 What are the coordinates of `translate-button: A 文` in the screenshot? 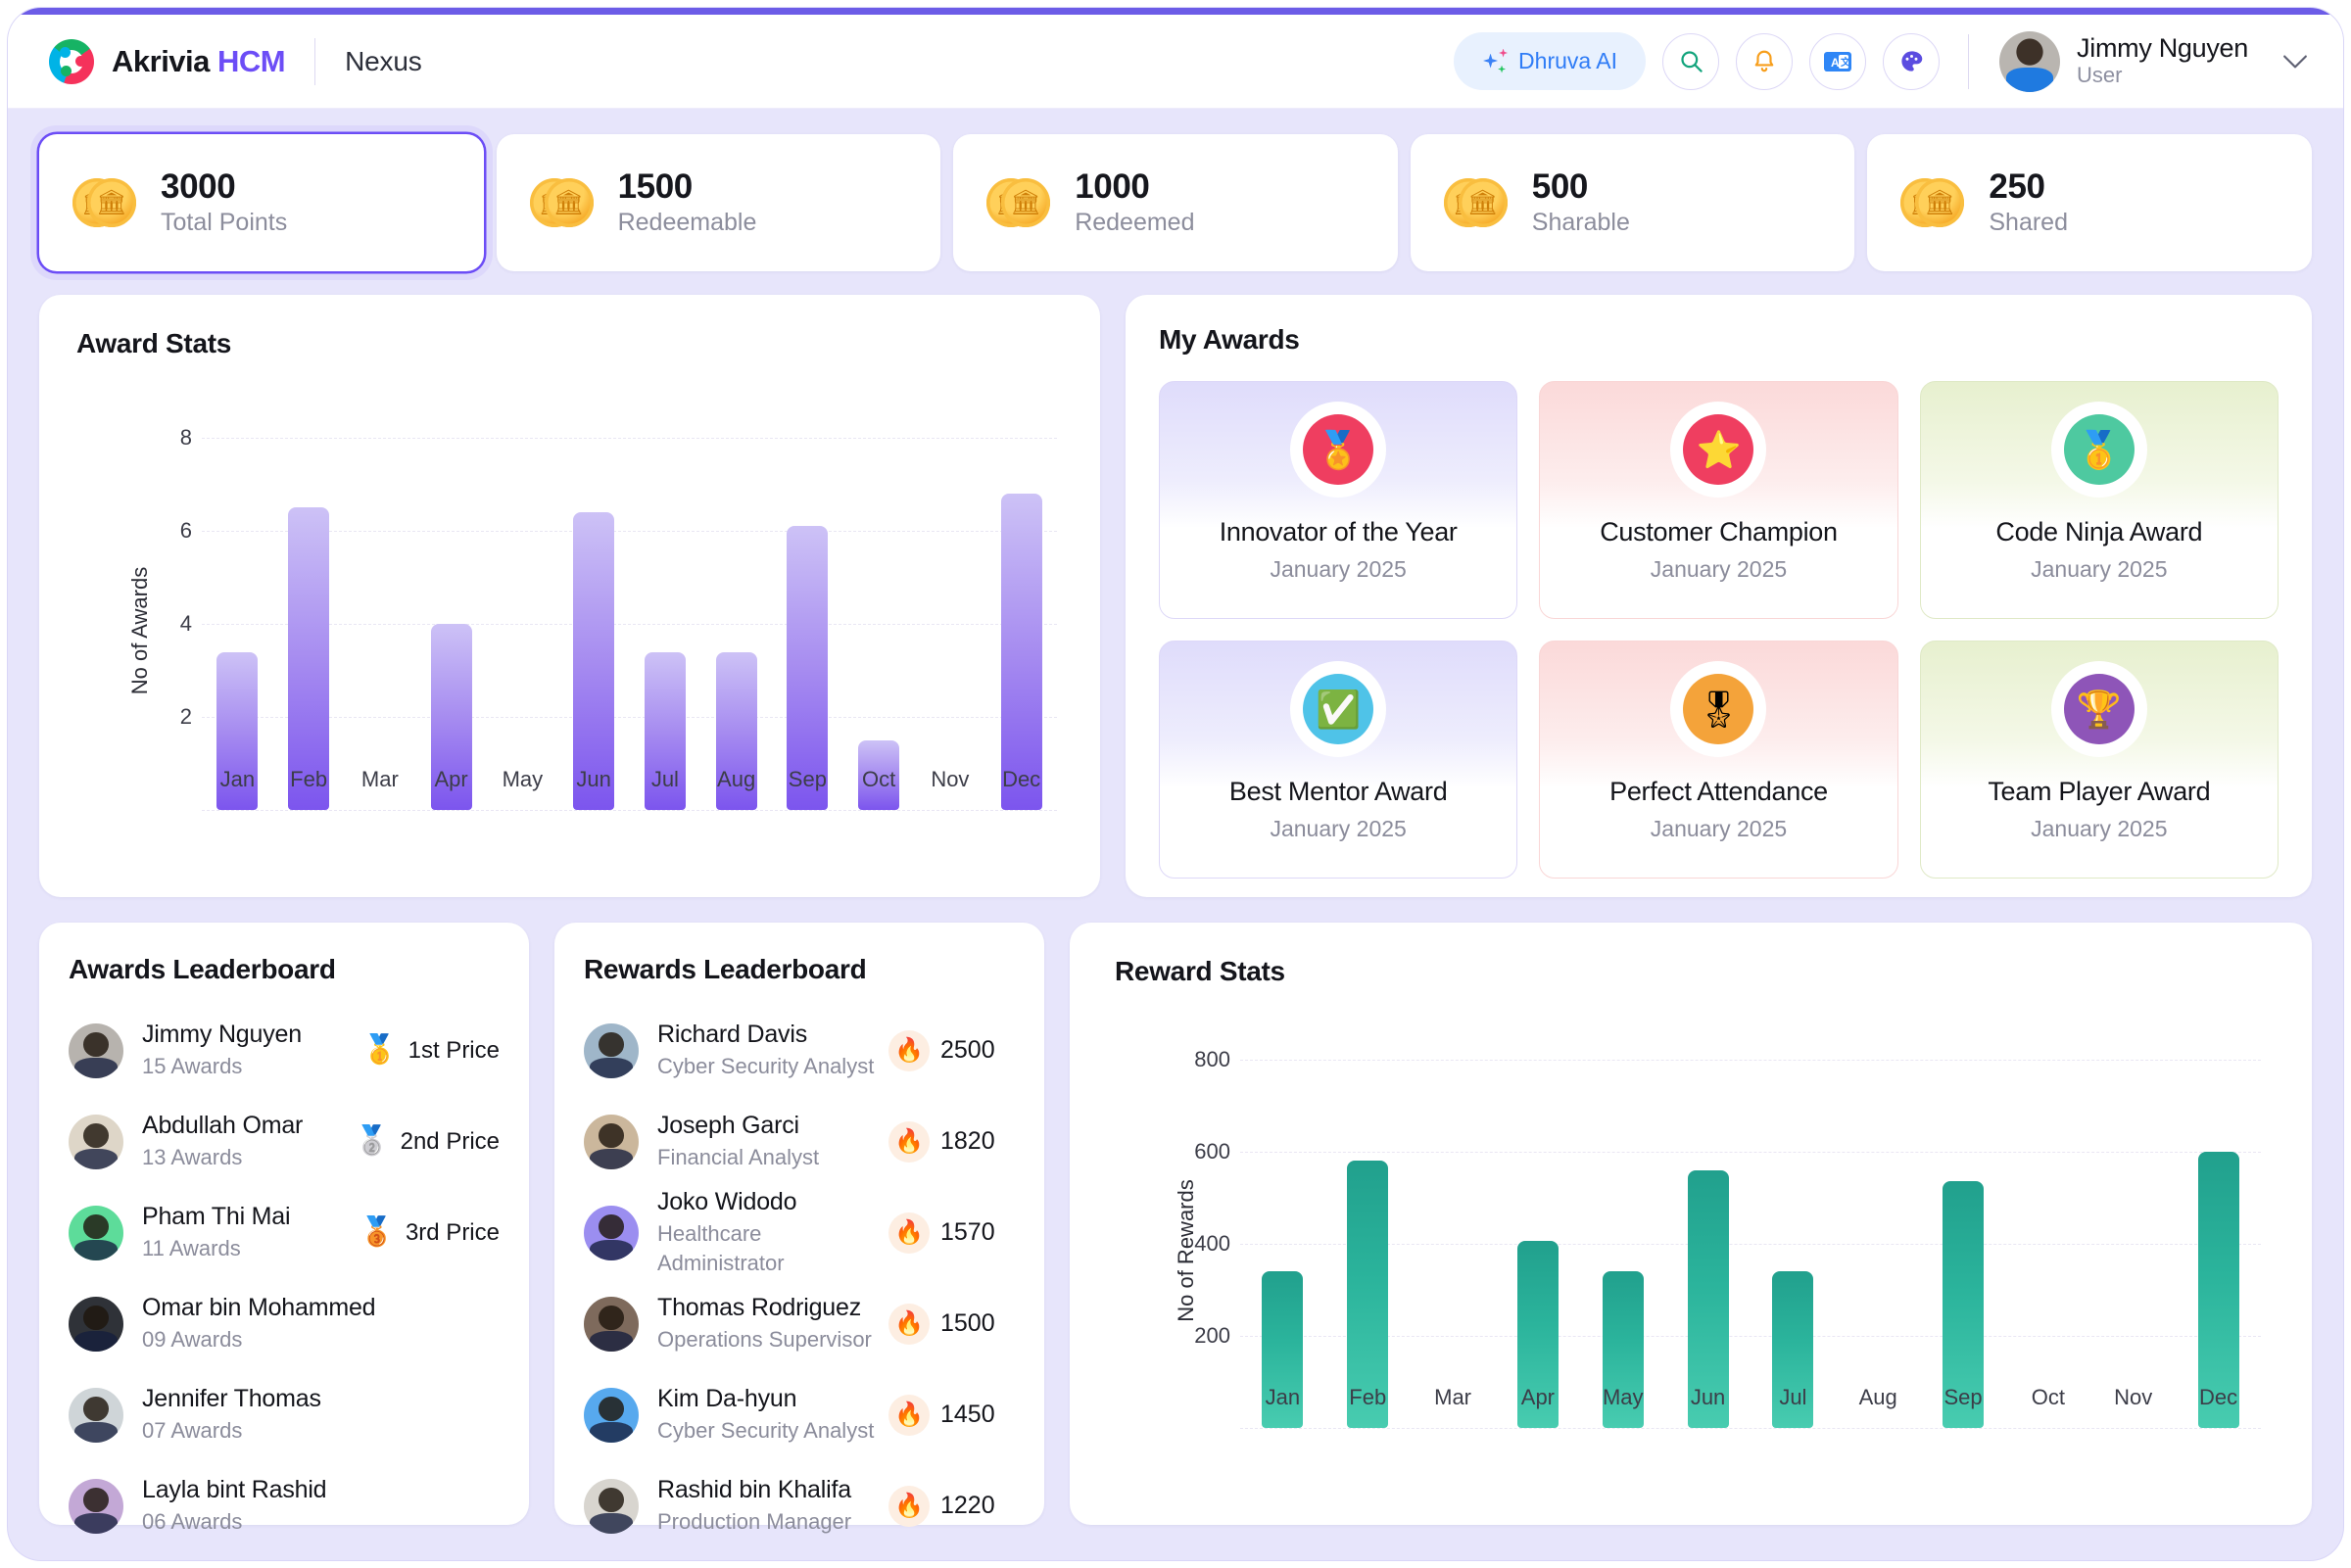 It's located at (1838, 61).